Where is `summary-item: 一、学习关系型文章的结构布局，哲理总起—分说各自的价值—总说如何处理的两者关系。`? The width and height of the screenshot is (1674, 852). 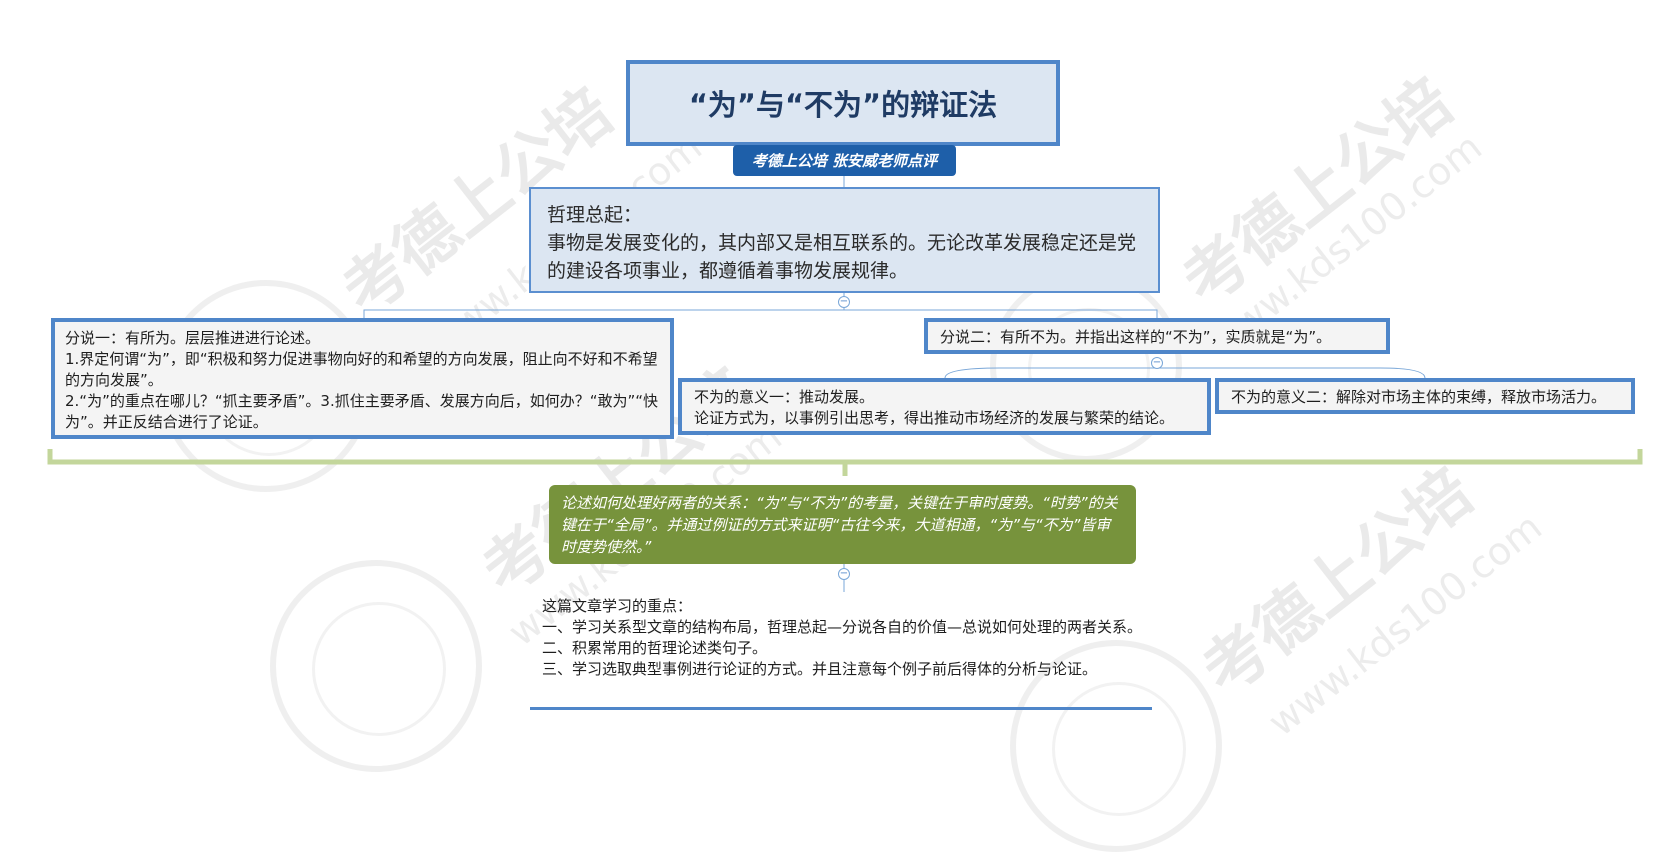 summary-item: 一、学习关系型文章的结构布局，哲理总起—分说各自的价值—总说如何处理的两者关系。 is located at coordinates (842, 627).